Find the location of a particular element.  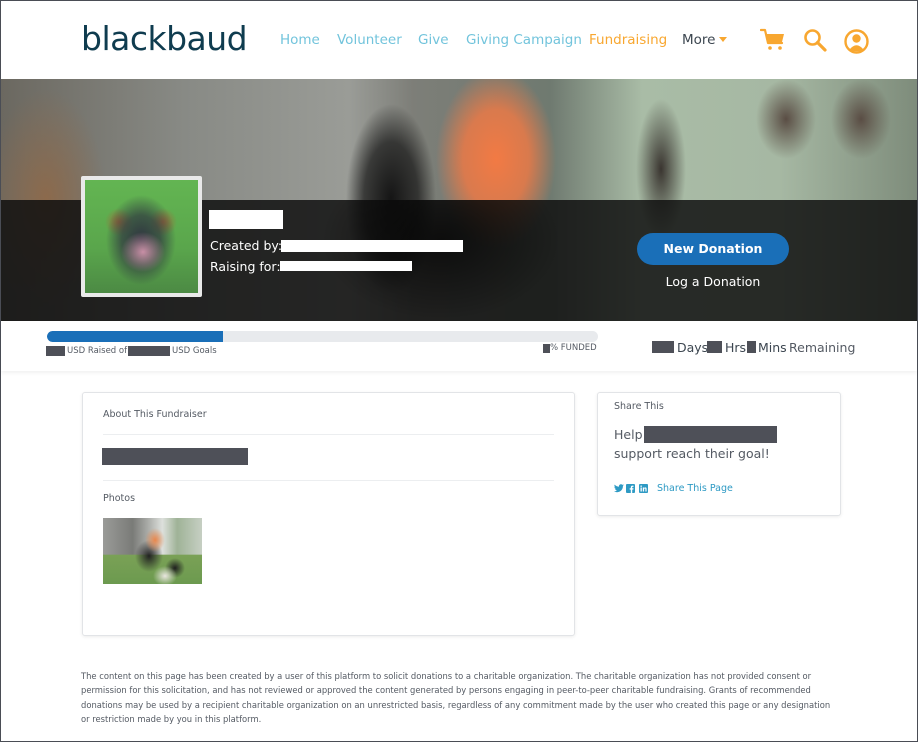

log-donation-link: Log a Donation is located at coordinates (713, 281).